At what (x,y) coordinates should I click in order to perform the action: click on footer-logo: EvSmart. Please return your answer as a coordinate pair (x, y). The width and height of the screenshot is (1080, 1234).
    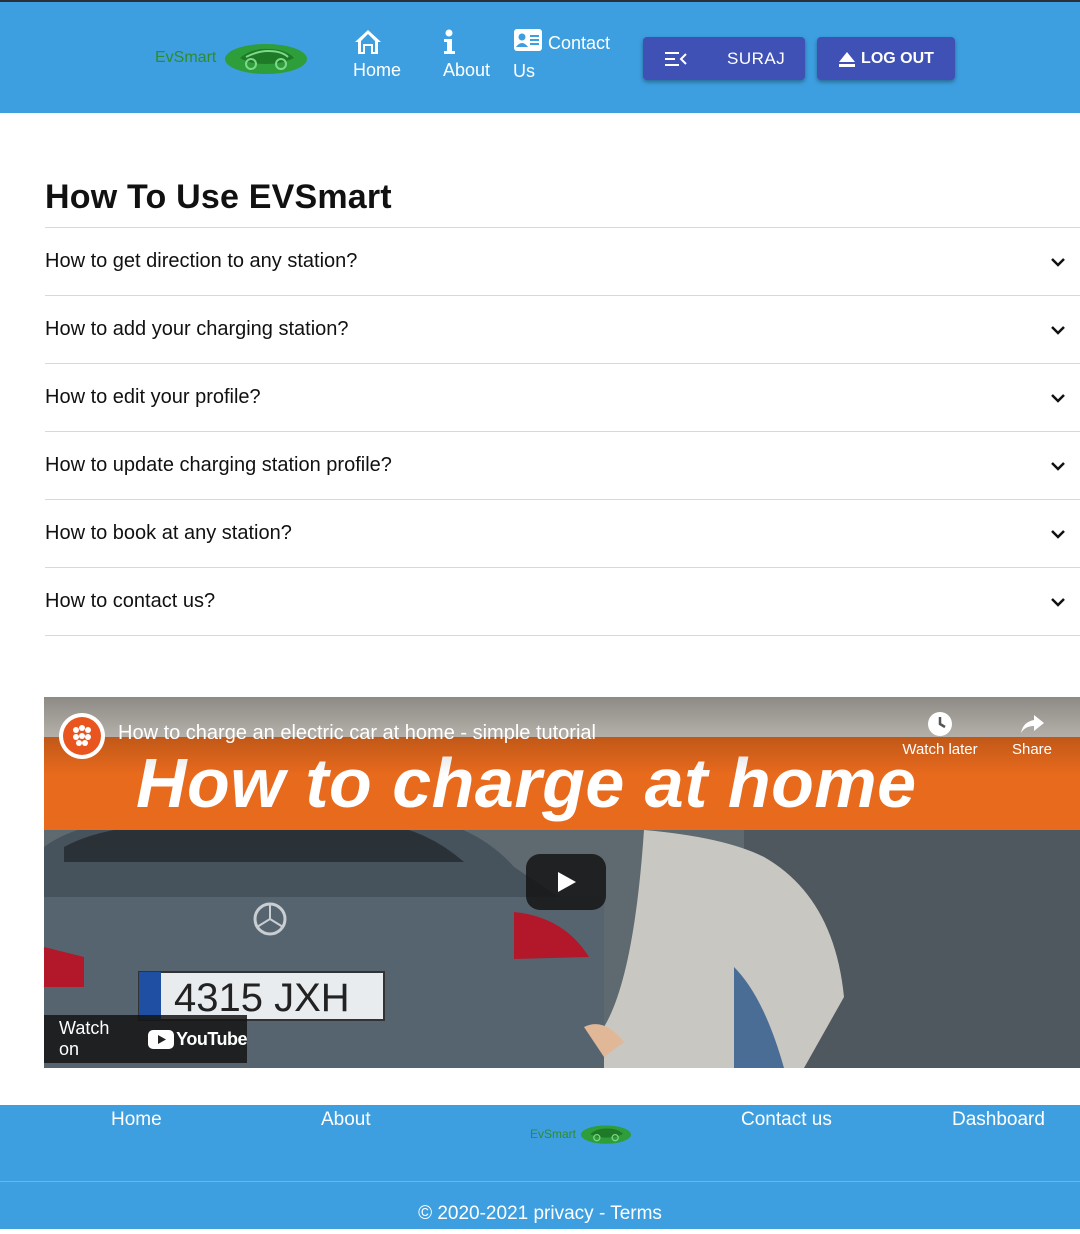
    Looking at the image, I should click on (581, 1134).